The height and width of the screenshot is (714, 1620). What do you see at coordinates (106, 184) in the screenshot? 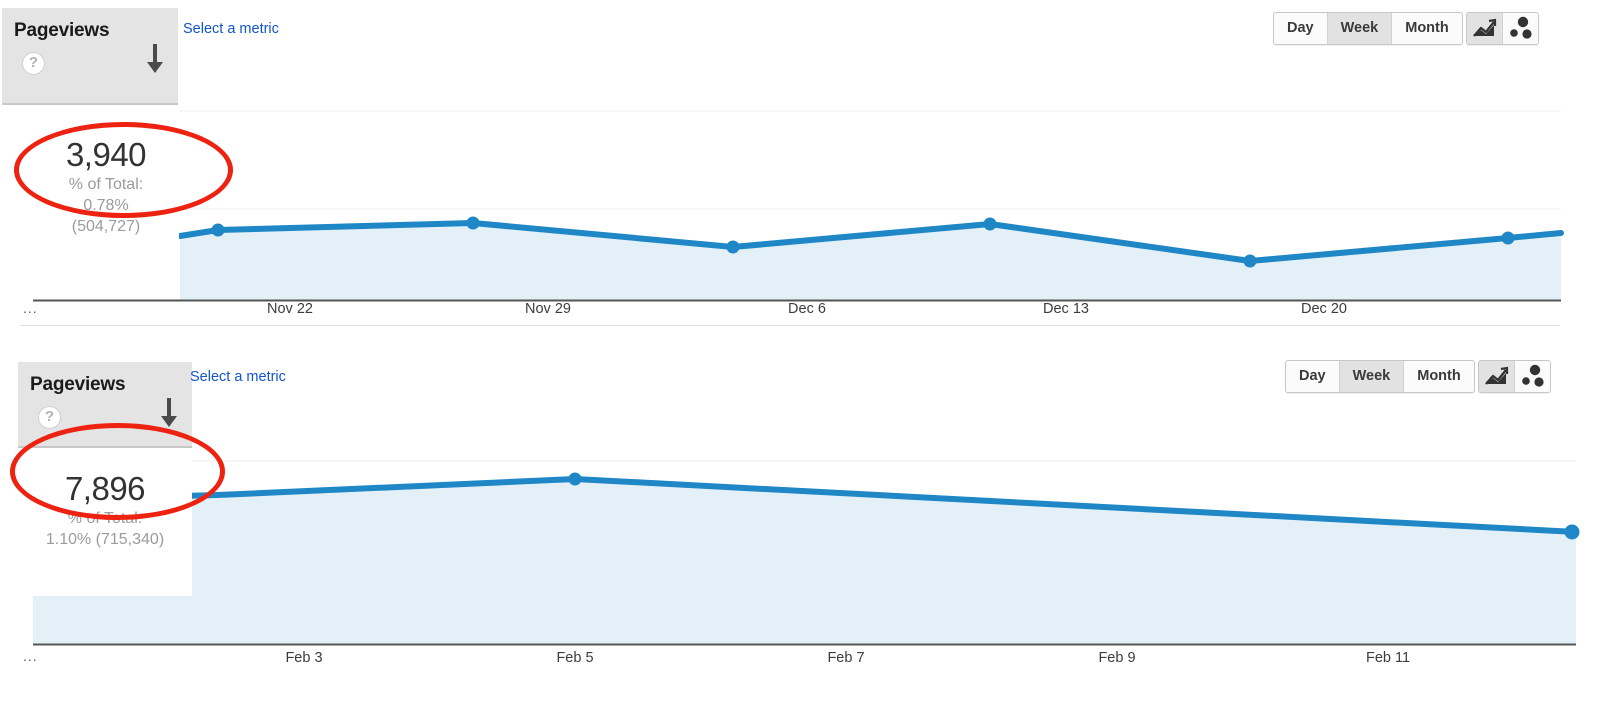
I see `metric-percent-label-1: % of Total:` at bounding box center [106, 184].